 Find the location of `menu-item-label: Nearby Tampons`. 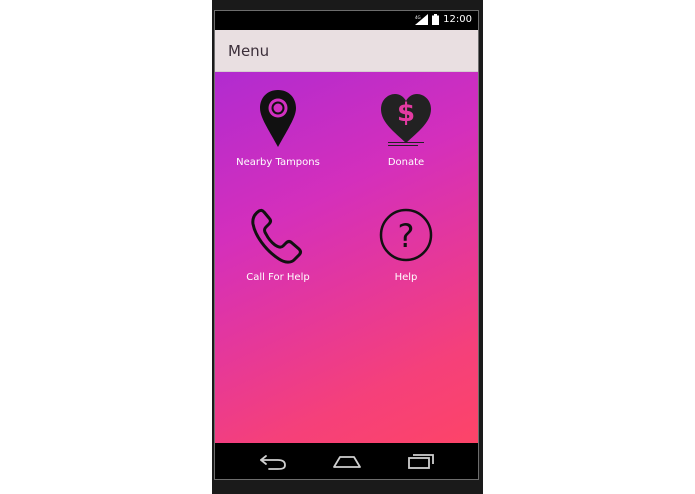

menu-item-label: Nearby Tampons is located at coordinates (278, 162).